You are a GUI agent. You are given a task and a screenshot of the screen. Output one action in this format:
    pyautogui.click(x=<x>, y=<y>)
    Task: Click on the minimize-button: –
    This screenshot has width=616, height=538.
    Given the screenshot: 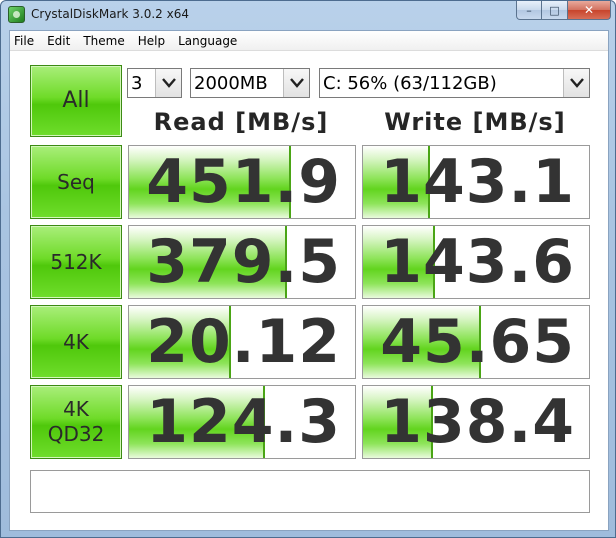 What is the action you would take?
    pyautogui.click(x=529, y=10)
    